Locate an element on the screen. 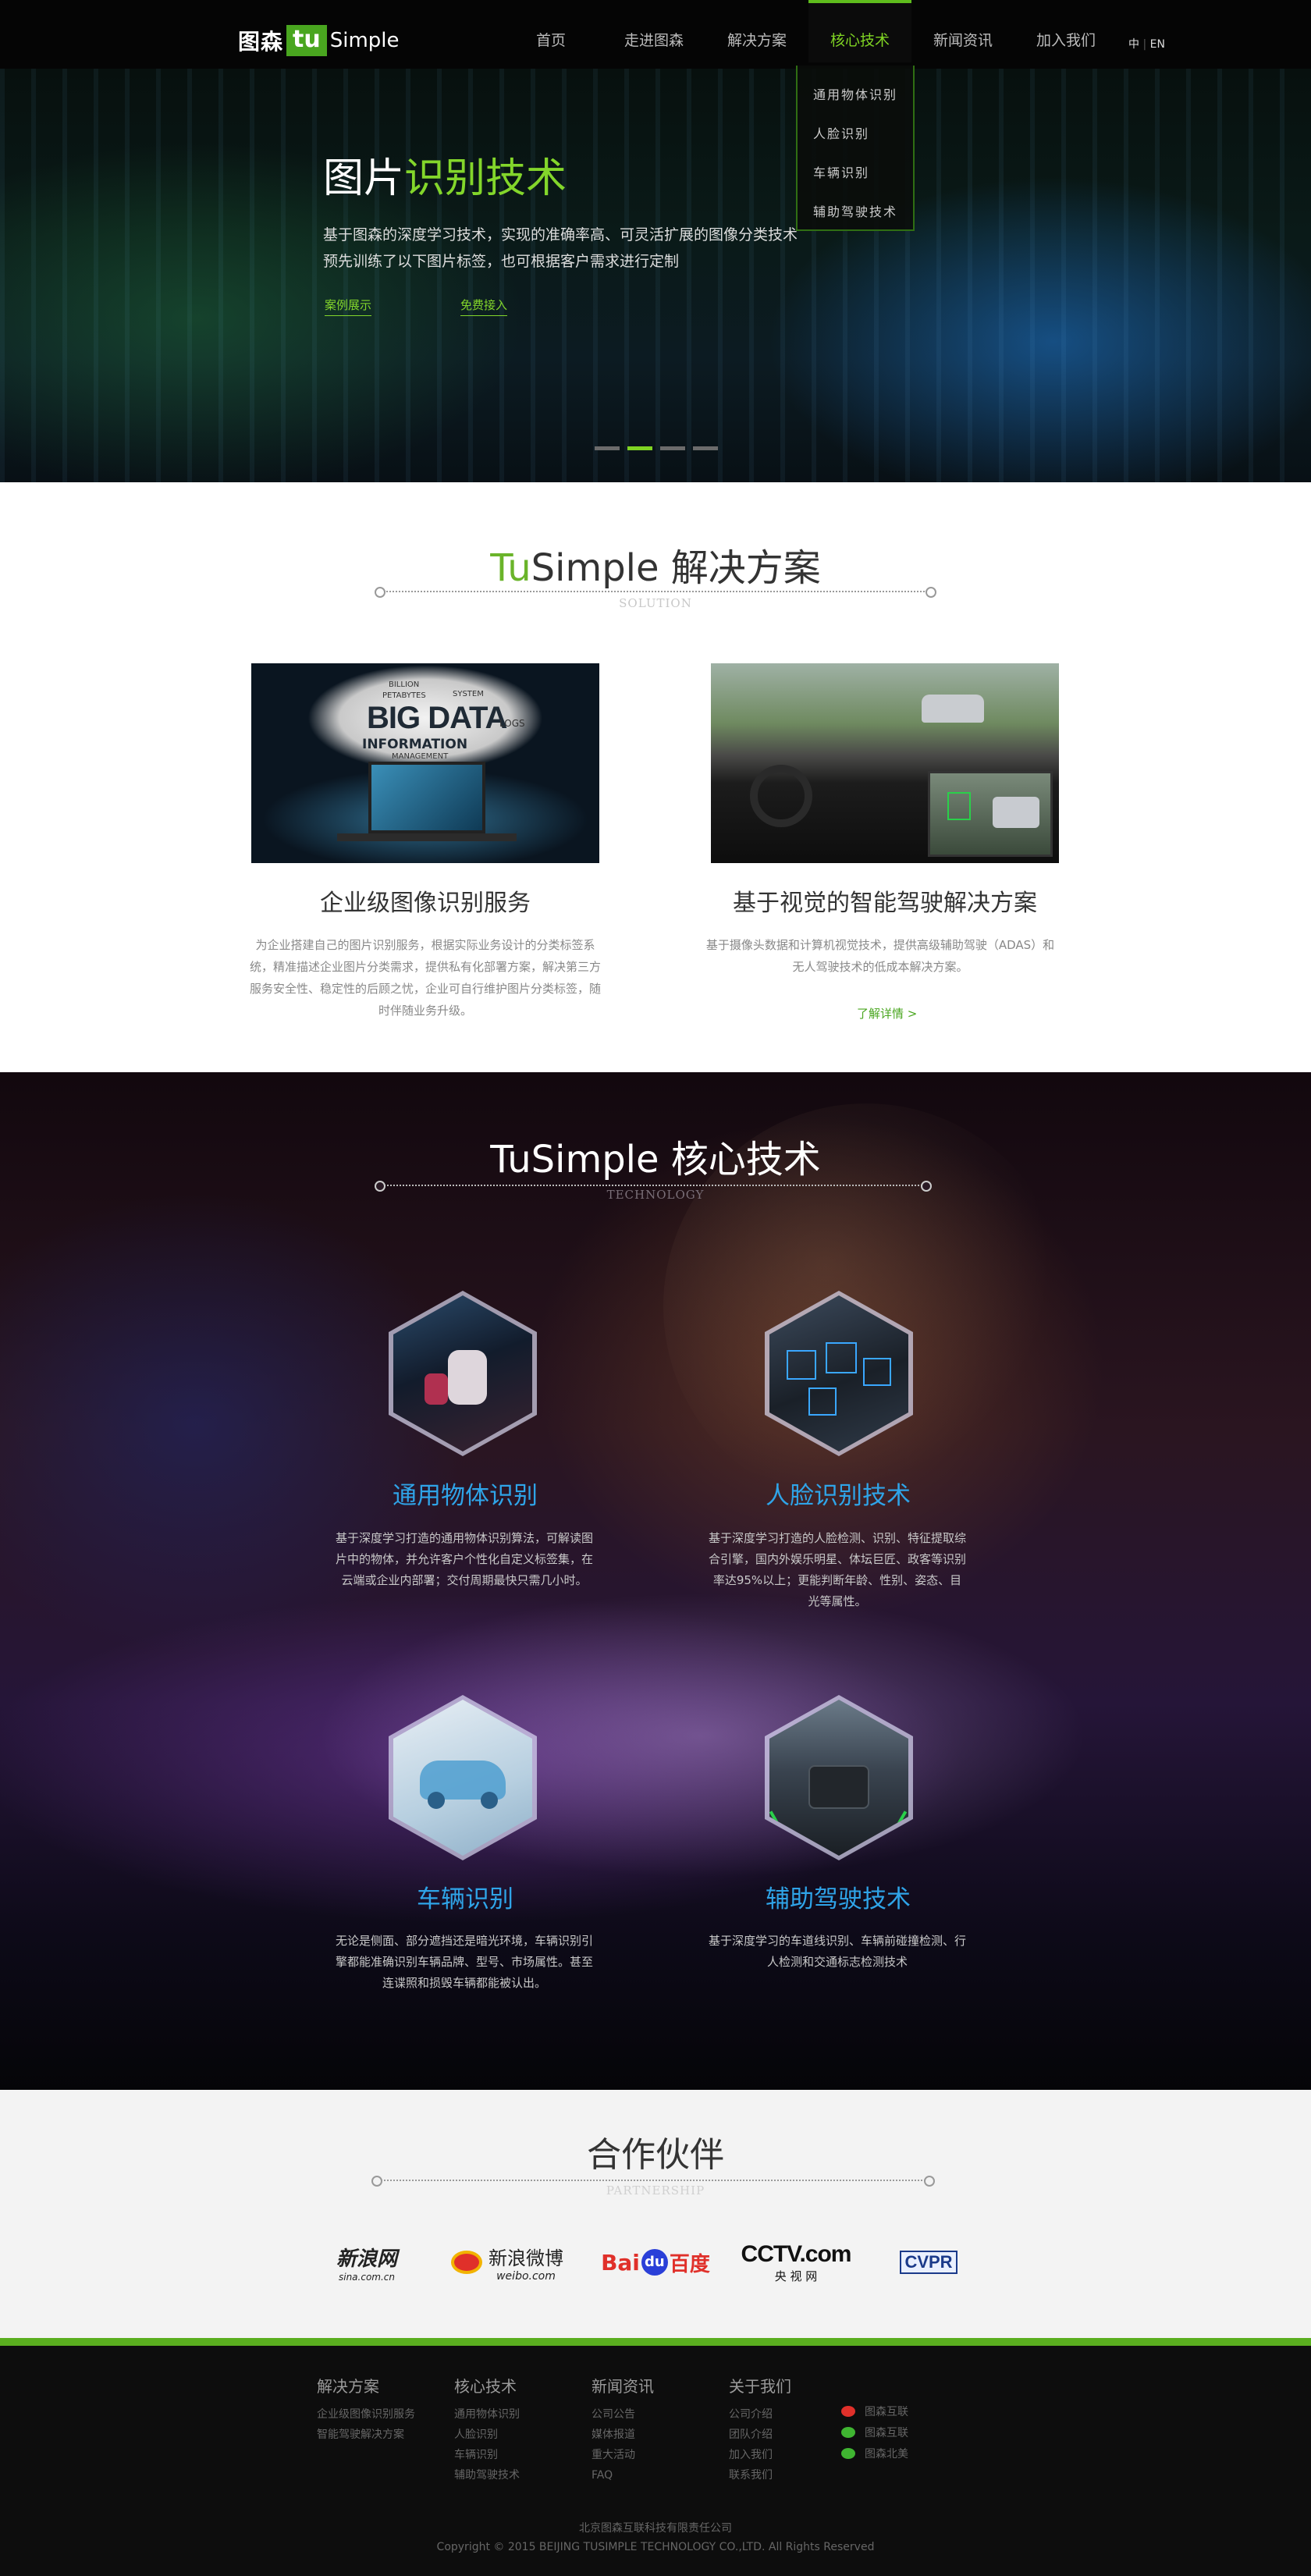  xray-car-wheel-rear is located at coordinates (489, 1801).